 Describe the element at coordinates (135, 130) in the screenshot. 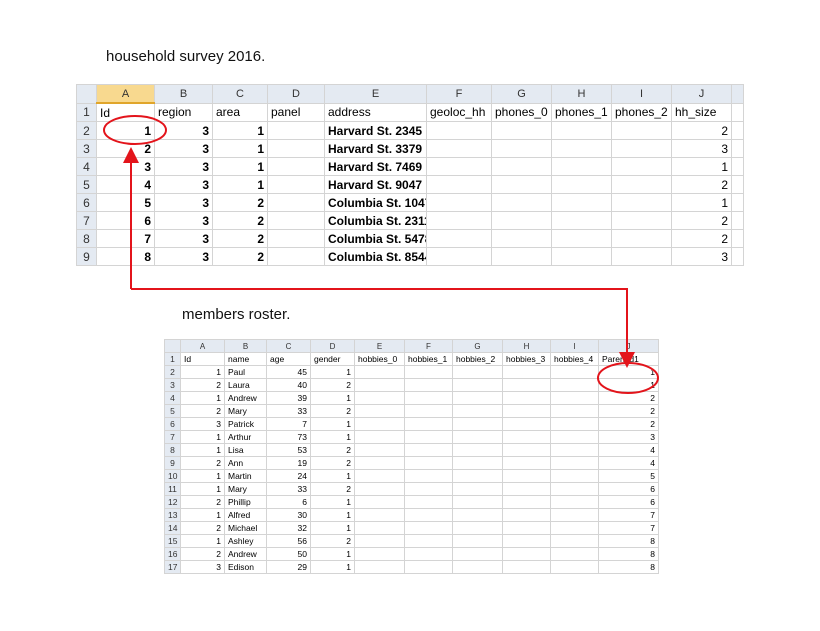

I see `id-highlight-circle` at that location.